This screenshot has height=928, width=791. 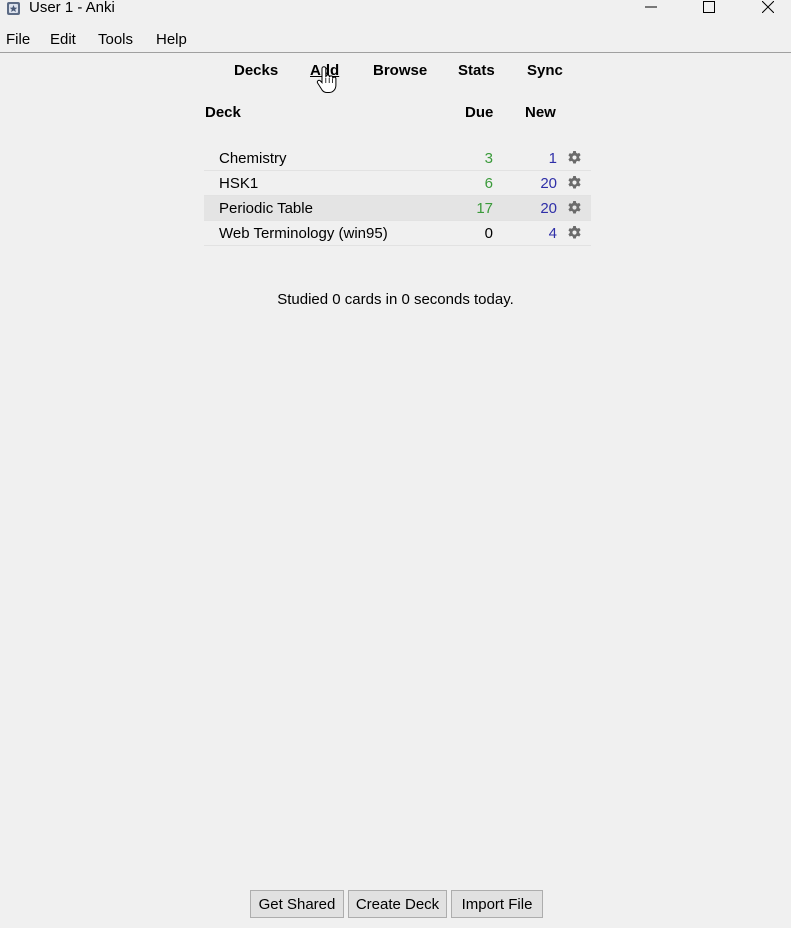 I want to click on toolbar-link-stats: Stats, so click(x=476, y=70).